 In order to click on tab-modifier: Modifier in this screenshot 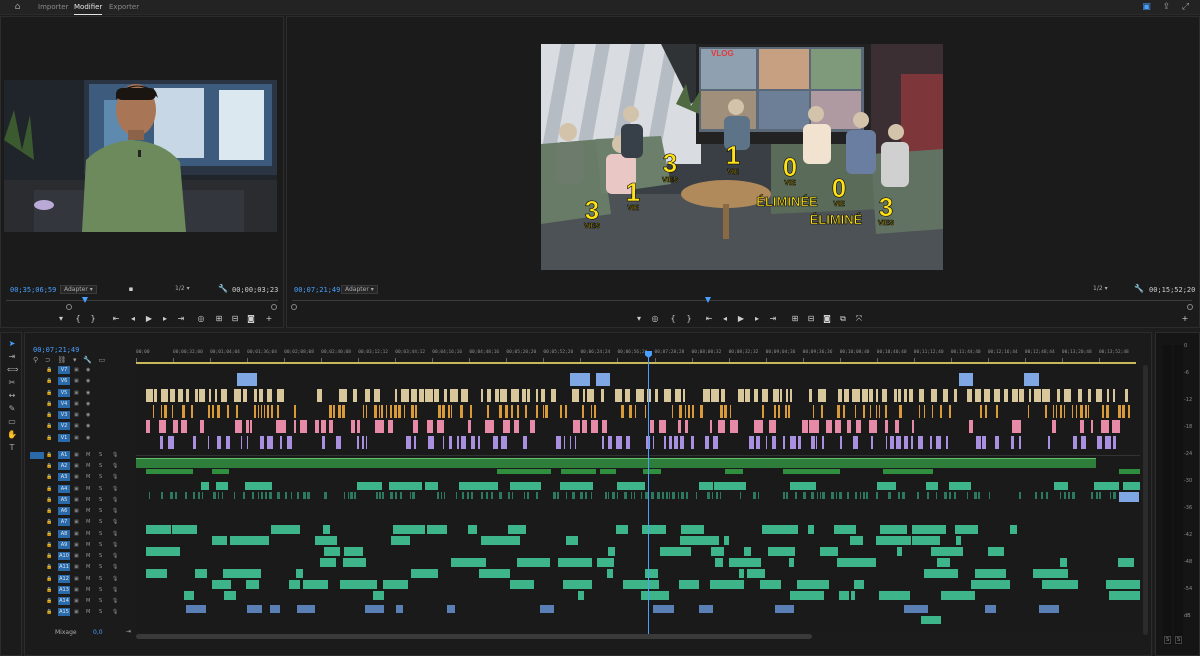, I will do `click(88, 9)`.